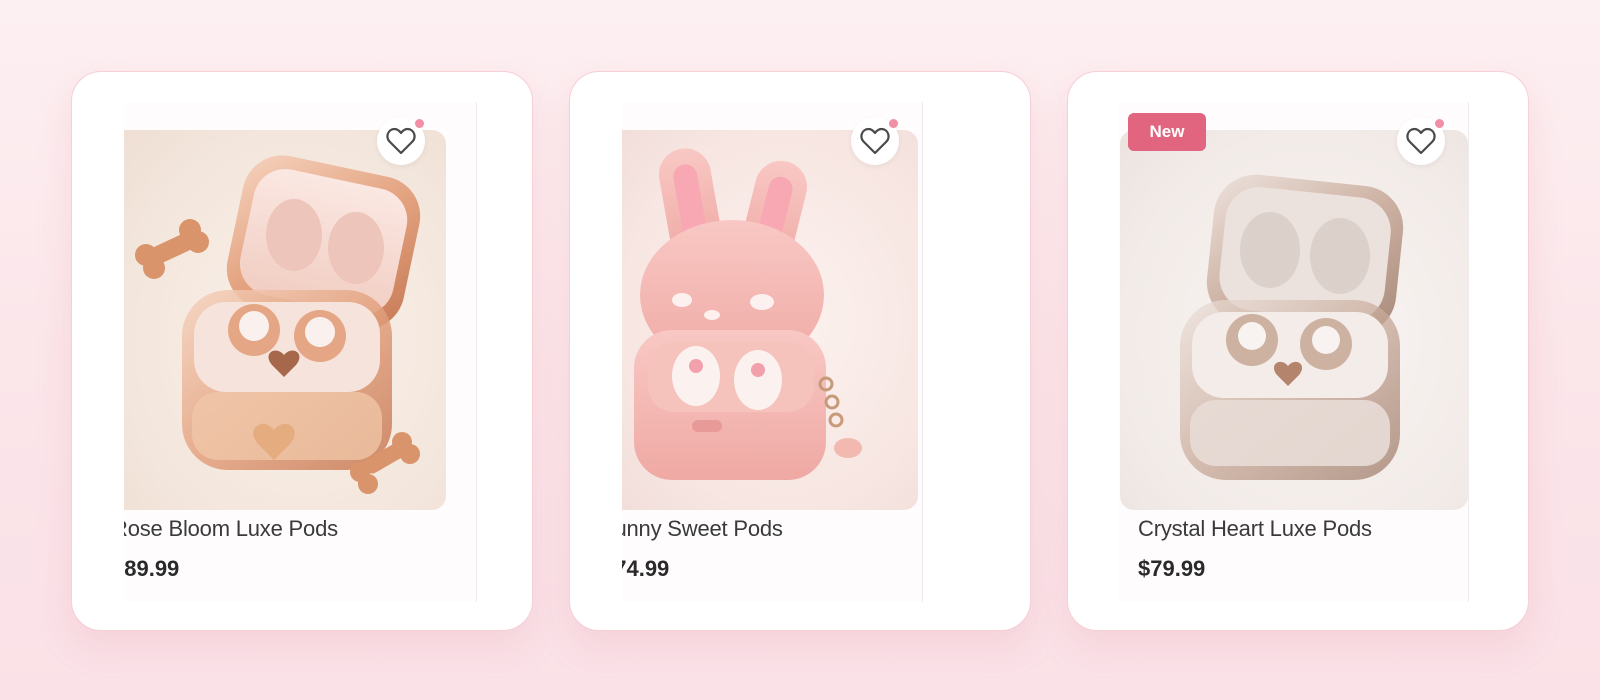 The height and width of the screenshot is (700, 1600). What do you see at coordinates (1255, 529) in the screenshot?
I see `product-name: Crystal Heart Luxe Pods` at bounding box center [1255, 529].